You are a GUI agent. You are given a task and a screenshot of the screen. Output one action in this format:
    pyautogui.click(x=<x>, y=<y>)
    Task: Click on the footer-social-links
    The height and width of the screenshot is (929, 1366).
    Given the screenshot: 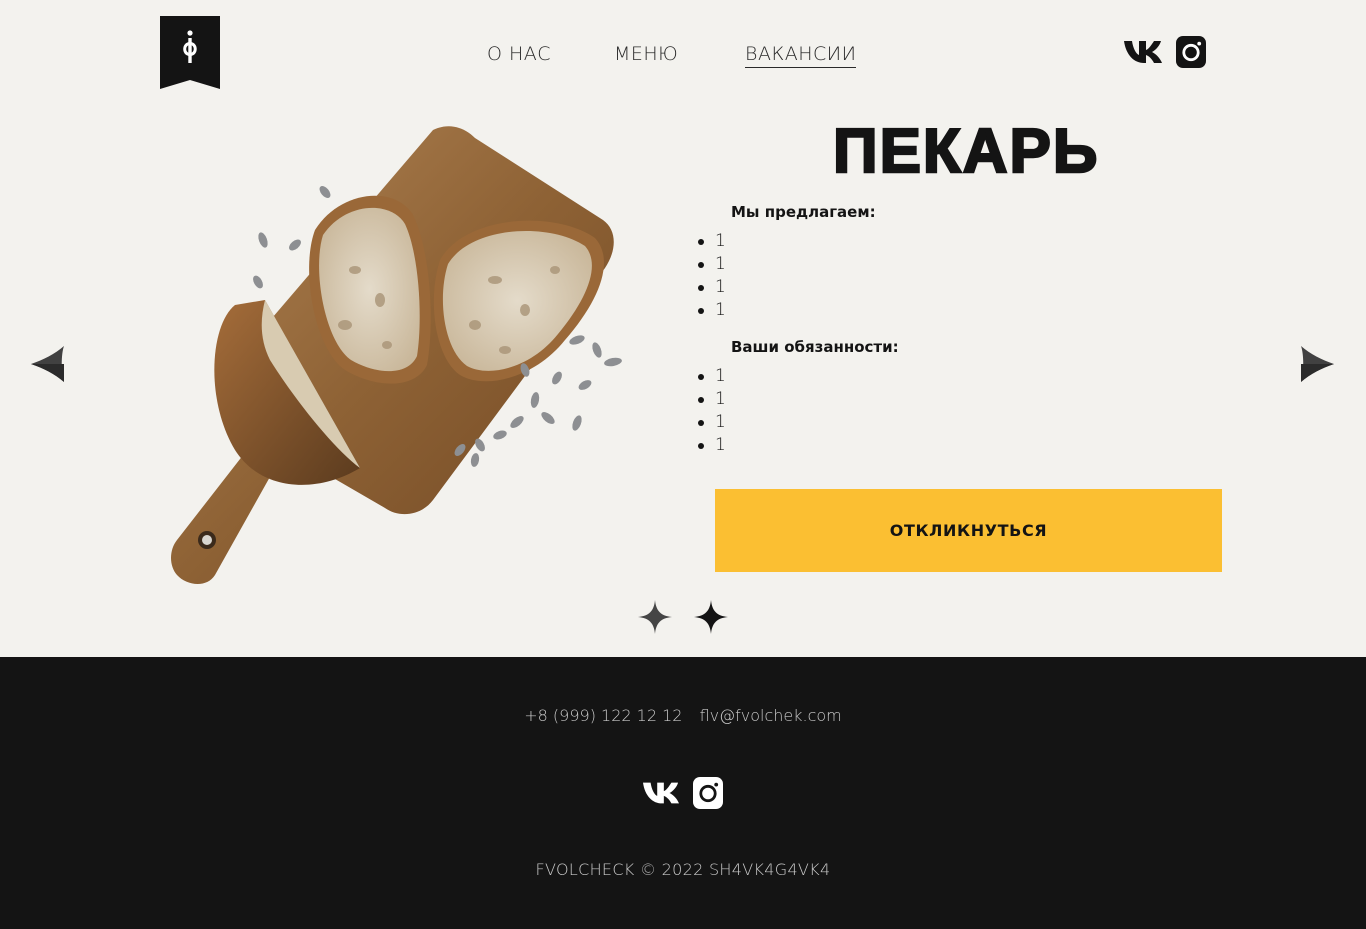 What is the action you would take?
    pyautogui.click(x=684, y=793)
    